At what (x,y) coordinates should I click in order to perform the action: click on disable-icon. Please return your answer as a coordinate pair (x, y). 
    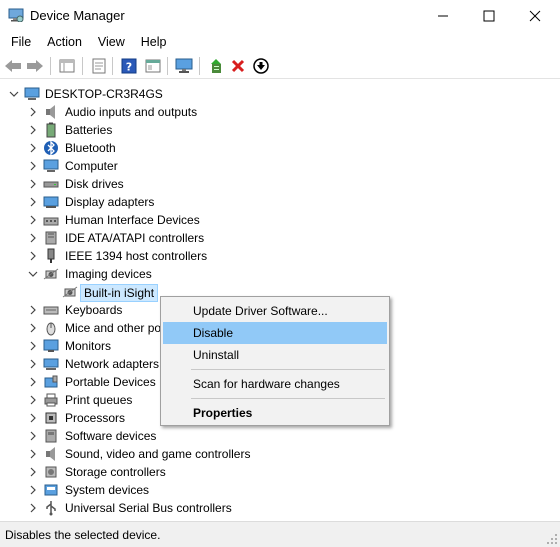
    Looking at the image, I should click on (261, 66).